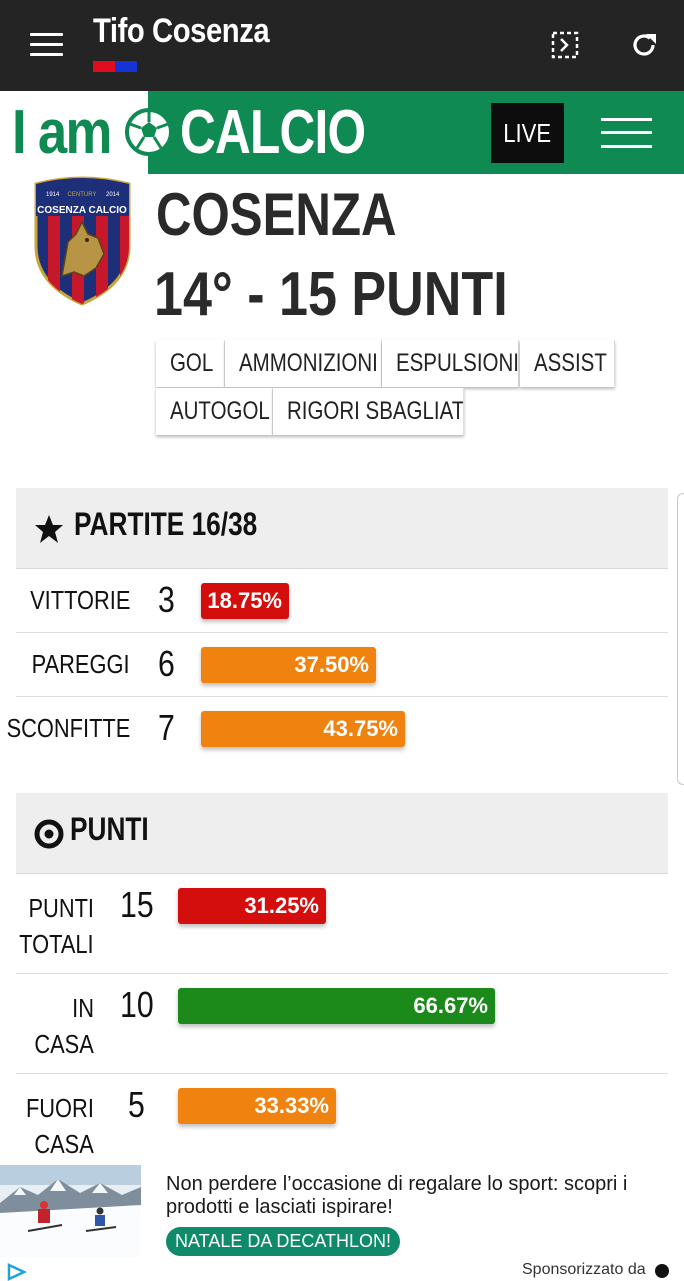  What do you see at coordinates (82, 241) in the screenshot?
I see `team-crest-logo: COSENZA CALCIO CENTURY 1914 2014` at bounding box center [82, 241].